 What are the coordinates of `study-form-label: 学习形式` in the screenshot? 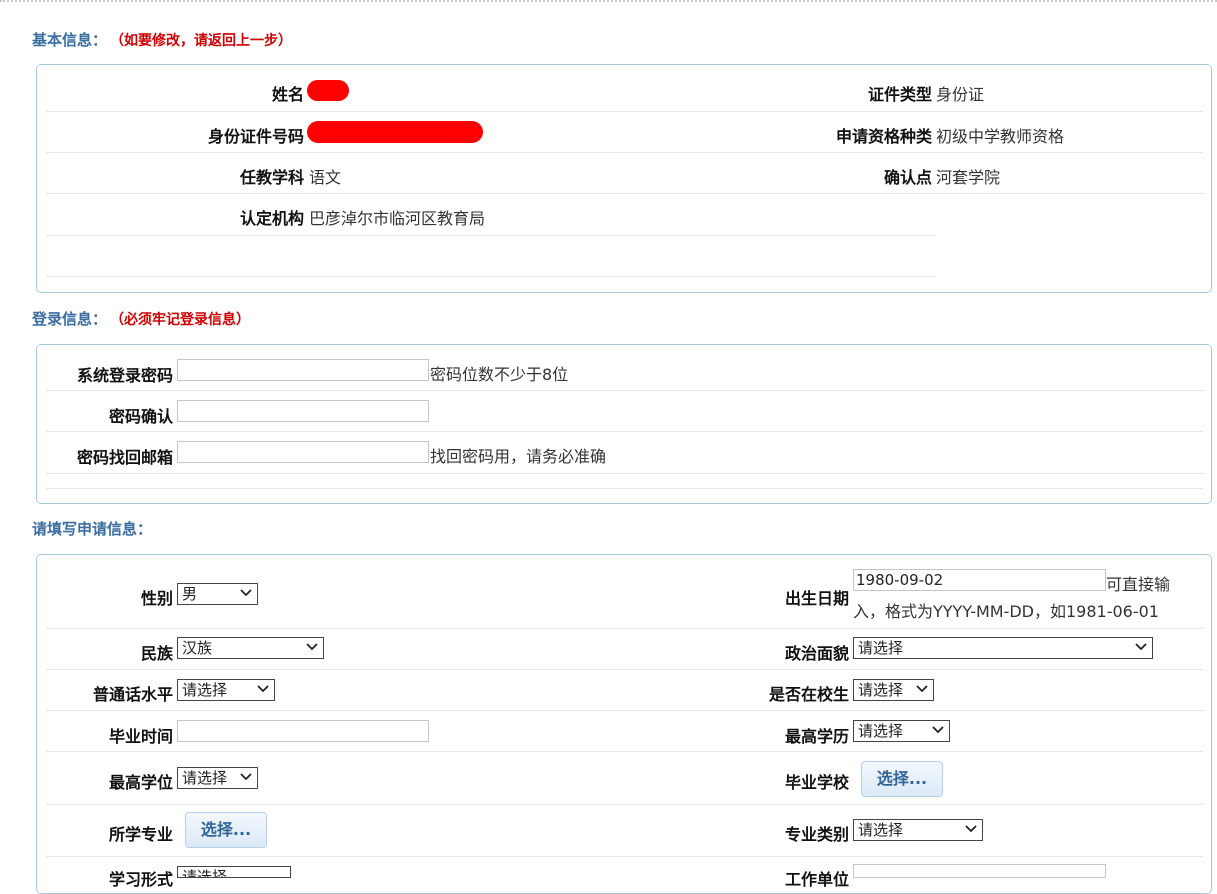 It's located at (140, 879).